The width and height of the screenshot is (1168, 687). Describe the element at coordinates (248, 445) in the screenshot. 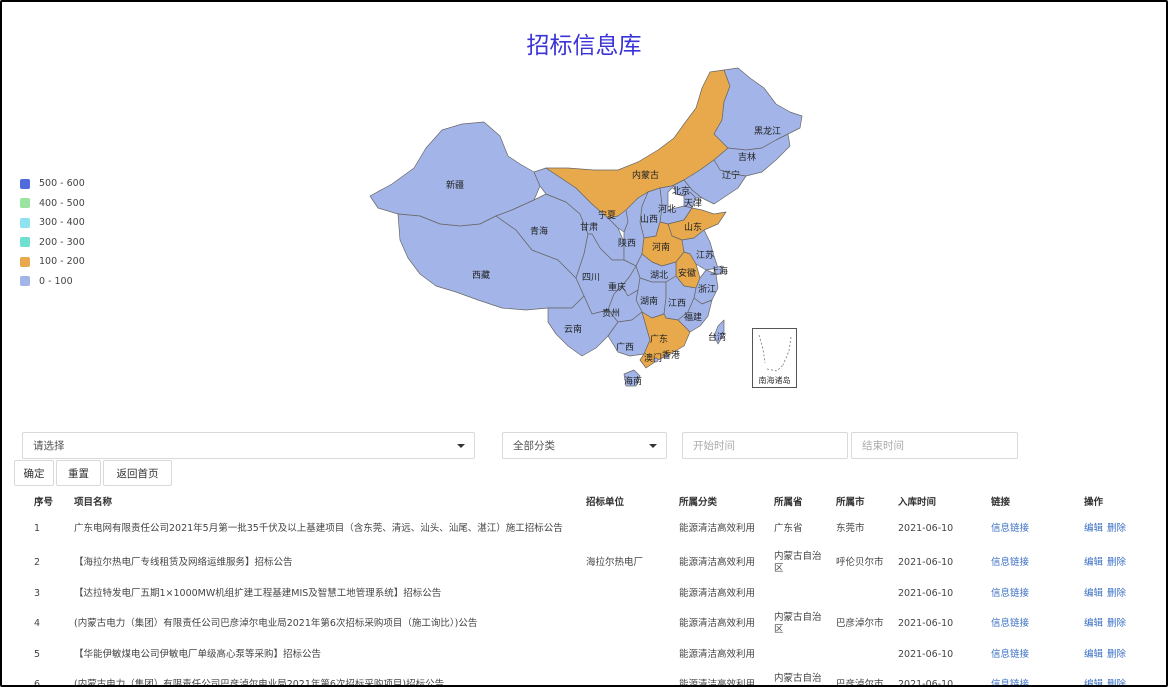

I see `region-select: 请选择` at that location.